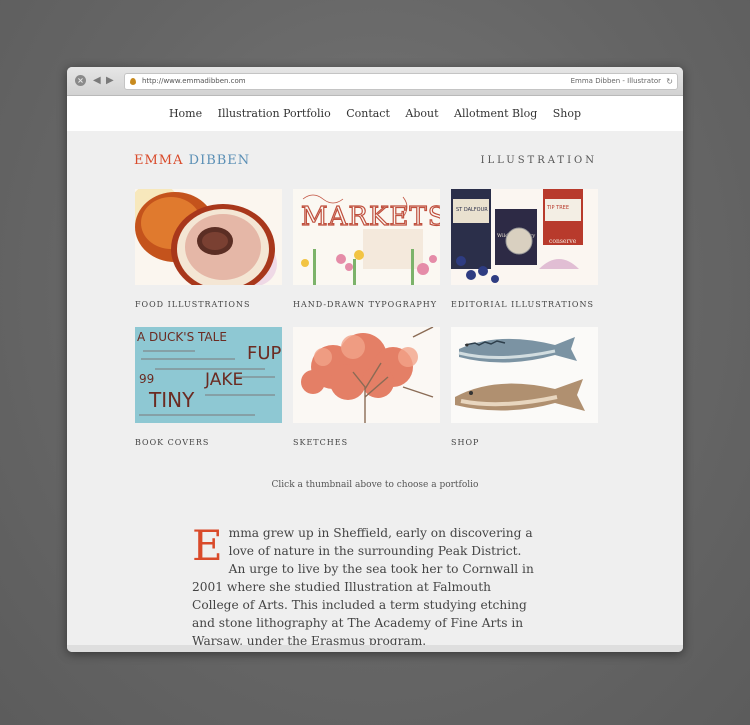 The height and width of the screenshot is (725, 750). I want to click on tile-label: FOOD ILLUSTRATIONS, so click(208, 305).